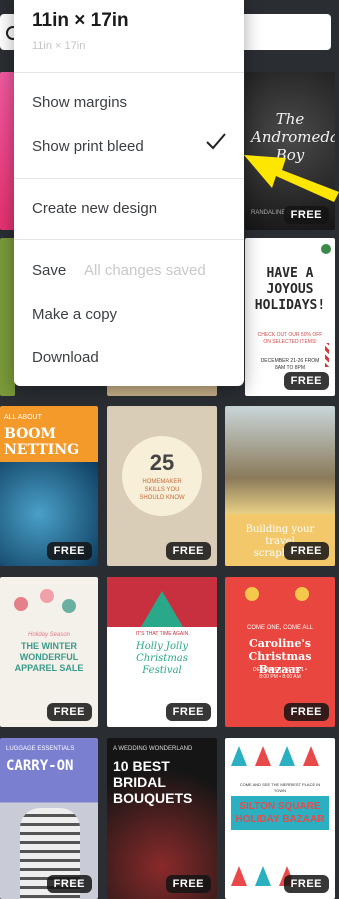  Describe the element at coordinates (162, 634) in the screenshot. I see `holly-small: IT'S THAT TIME AGAIN` at that location.